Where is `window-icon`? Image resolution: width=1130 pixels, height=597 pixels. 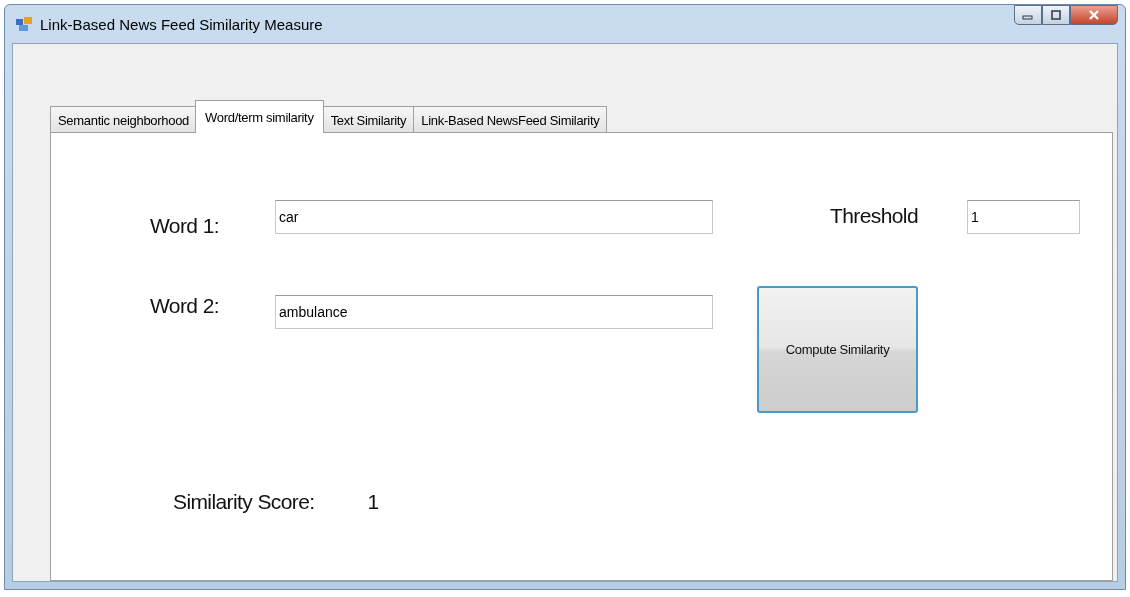
window-icon is located at coordinates (24, 24).